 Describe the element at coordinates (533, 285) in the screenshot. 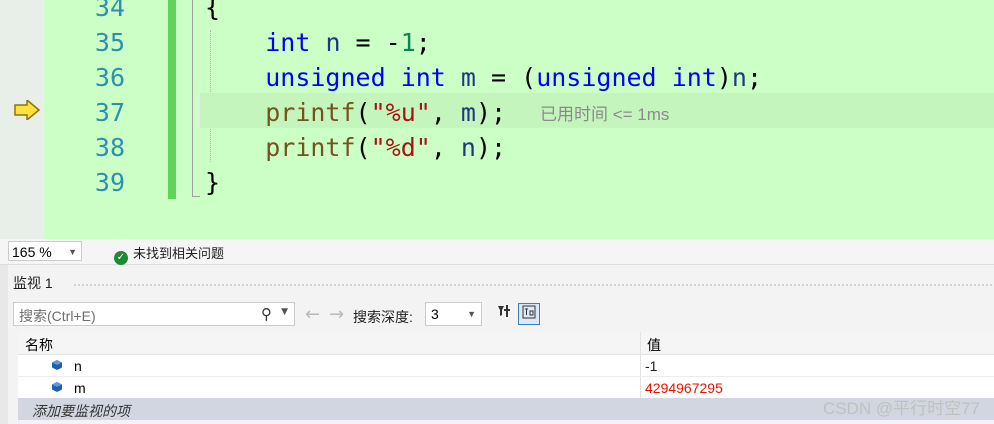

I see `title-grip` at that location.